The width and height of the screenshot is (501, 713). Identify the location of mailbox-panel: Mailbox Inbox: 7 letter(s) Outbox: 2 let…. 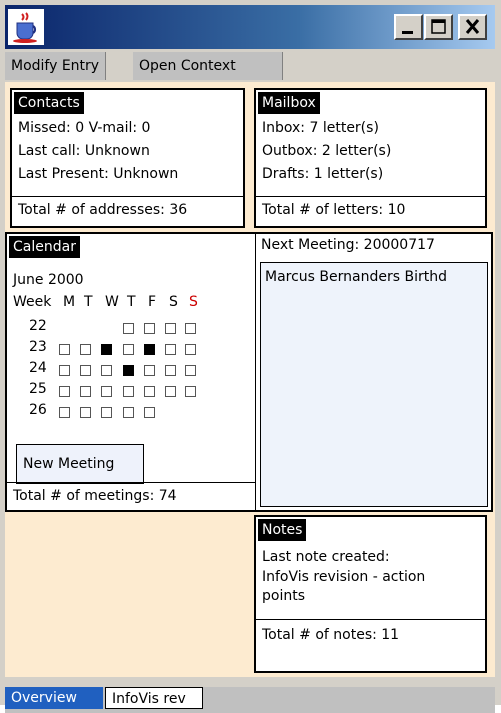
(370, 158).